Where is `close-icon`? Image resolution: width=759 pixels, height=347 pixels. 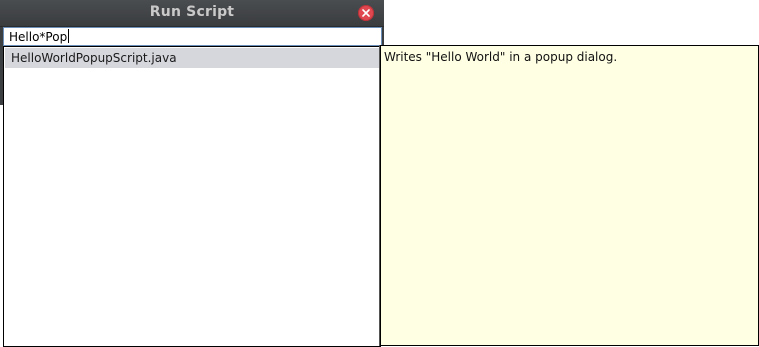 close-icon is located at coordinates (366, 13).